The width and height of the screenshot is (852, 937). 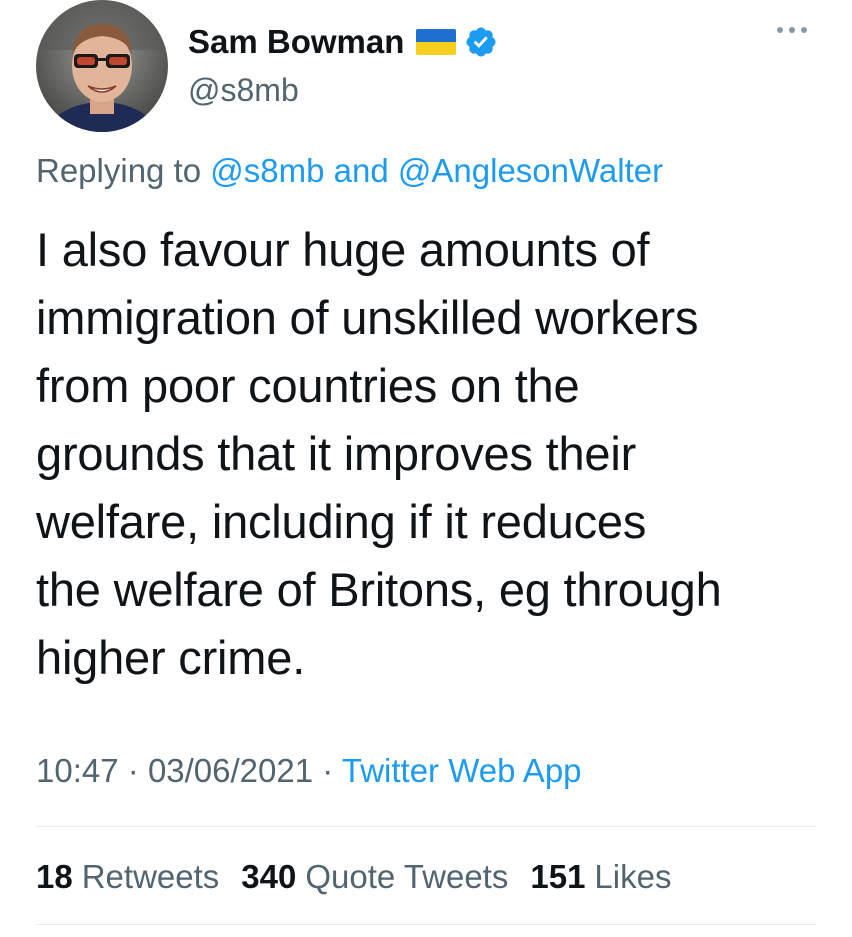 What do you see at coordinates (530, 170) in the screenshot?
I see `mention-link-anglesonwalter: @AnglesonWalter` at bounding box center [530, 170].